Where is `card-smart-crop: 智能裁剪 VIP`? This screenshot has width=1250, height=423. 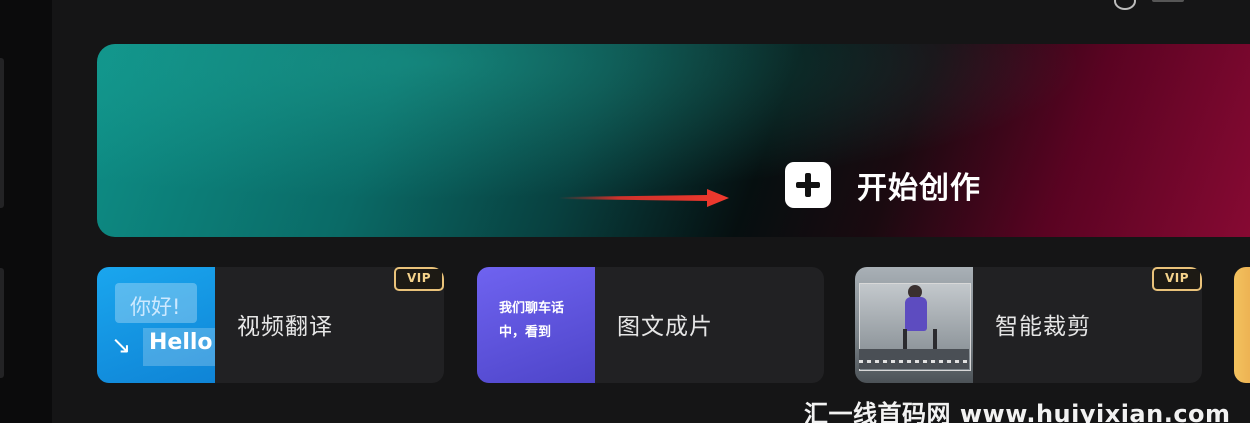
card-smart-crop: 智能裁剪 VIP is located at coordinates (1028, 325).